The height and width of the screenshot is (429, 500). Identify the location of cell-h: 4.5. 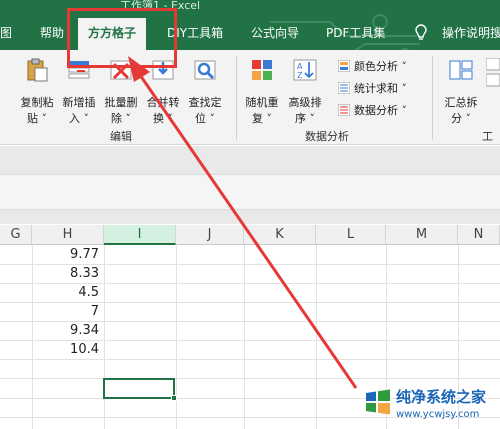
(68, 293).